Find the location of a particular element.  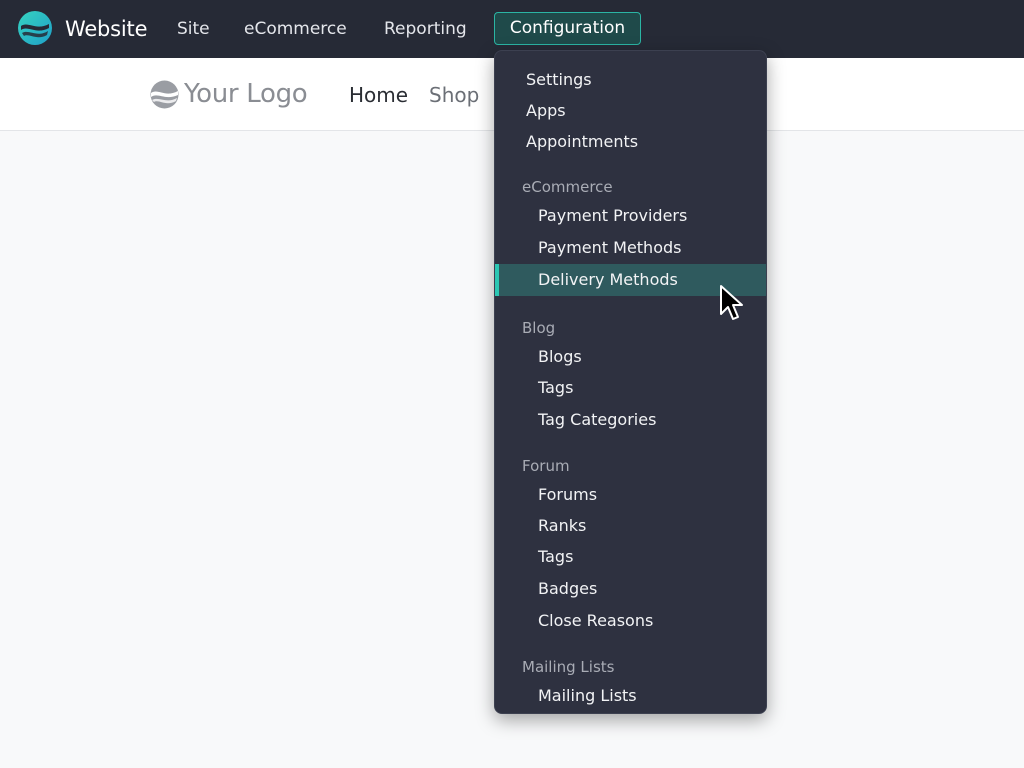

nav-configuration: Configuration is located at coordinates (567, 28).